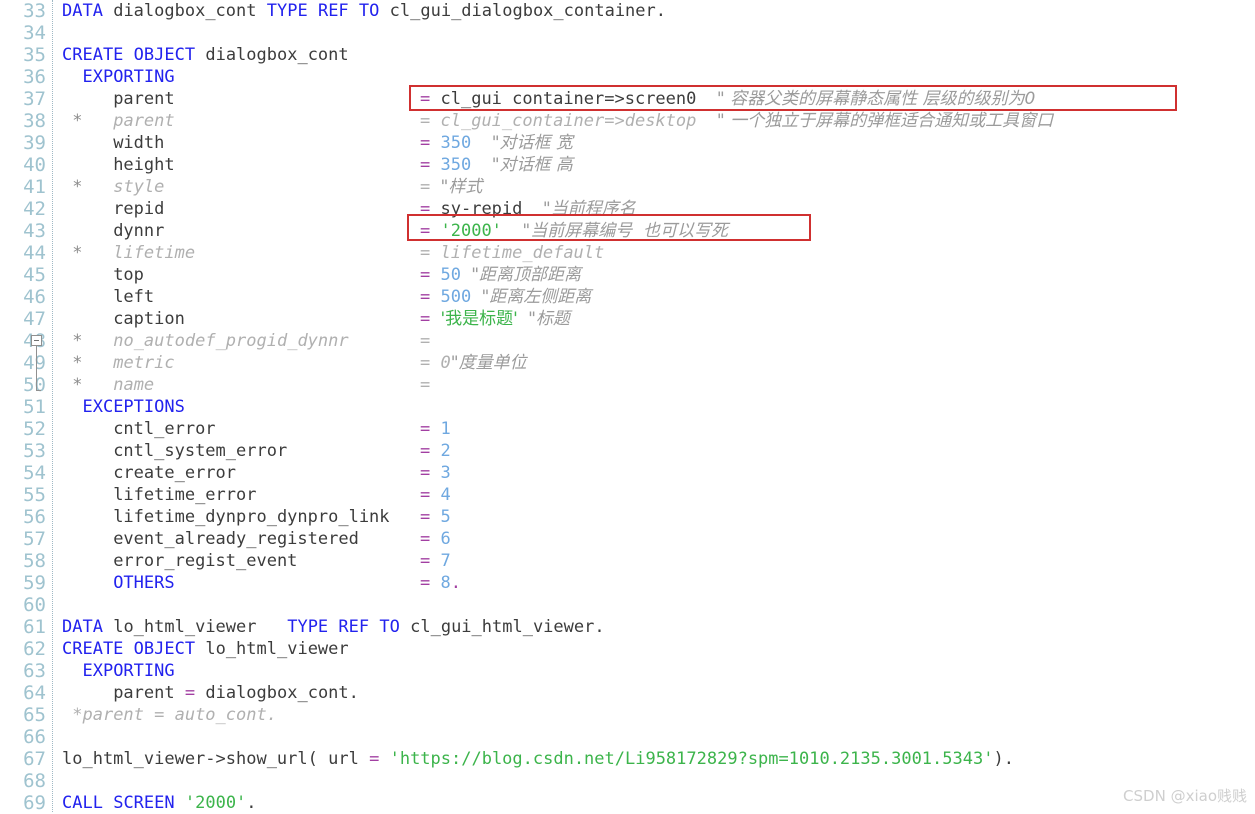  Describe the element at coordinates (77, 341) in the screenshot. I see `token-comment-star: *` at that location.